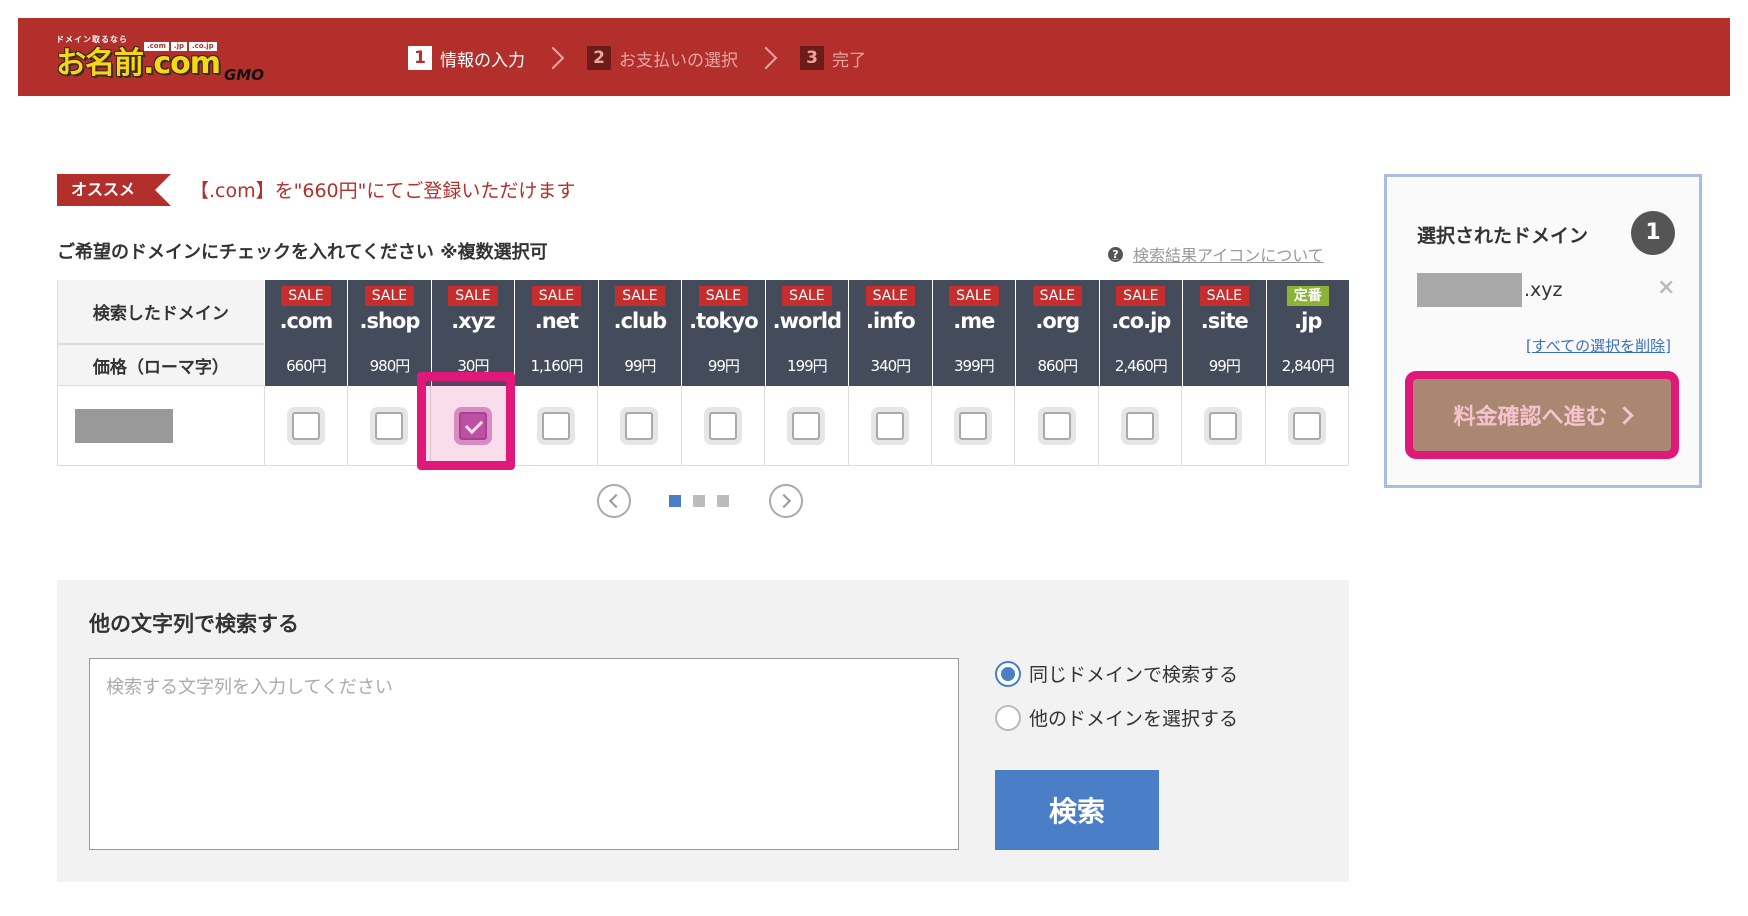  I want to click on tld-name: .tokyo, so click(724, 321).